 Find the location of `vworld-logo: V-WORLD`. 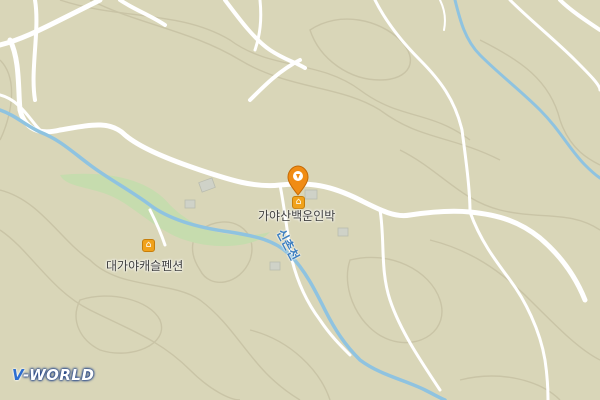

vworld-logo: V-WORLD is located at coordinates (53, 375).